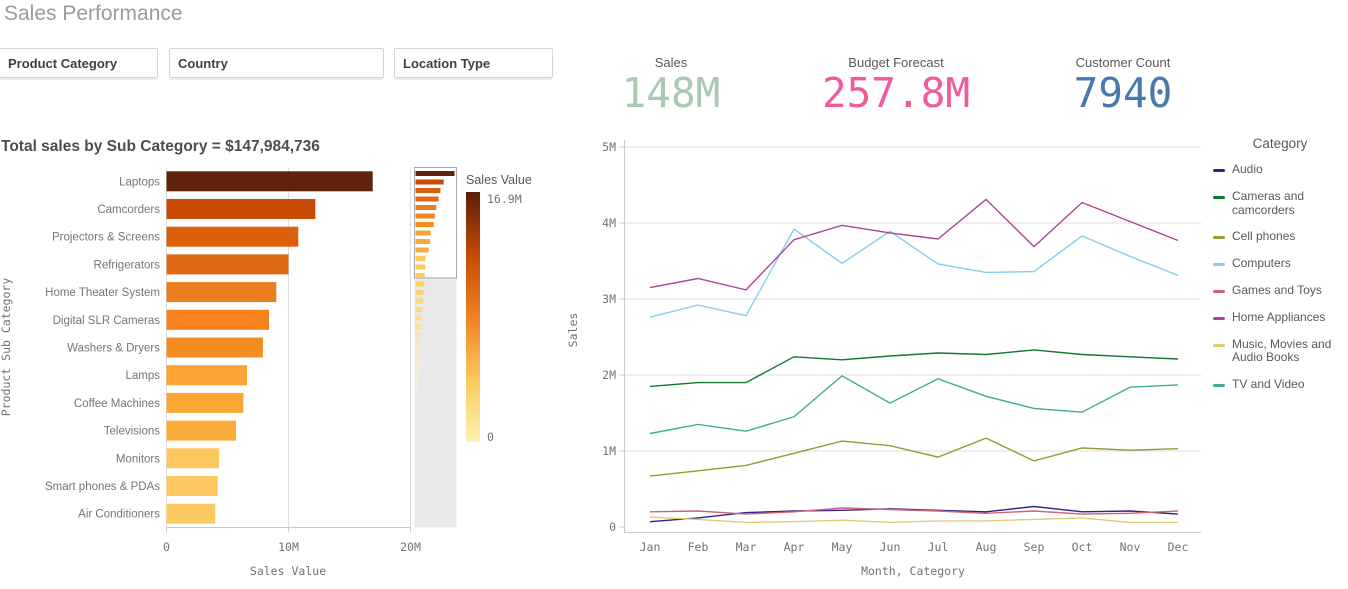 This screenshot has height=589, width=1348. What do you see at coordinates (63, 63) in the screenshot?
I see `filter-label: Product Category` at bounding box center [63, 63].